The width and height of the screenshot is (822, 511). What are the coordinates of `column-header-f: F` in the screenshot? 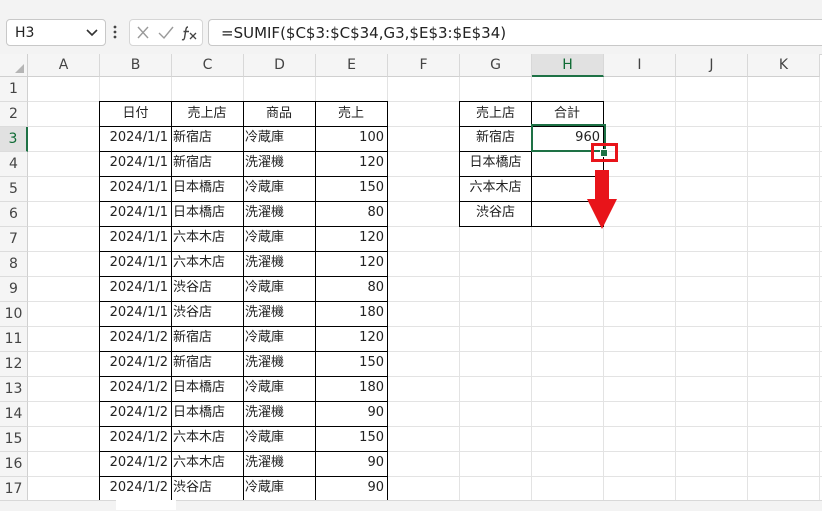 It's located at (424, 65).